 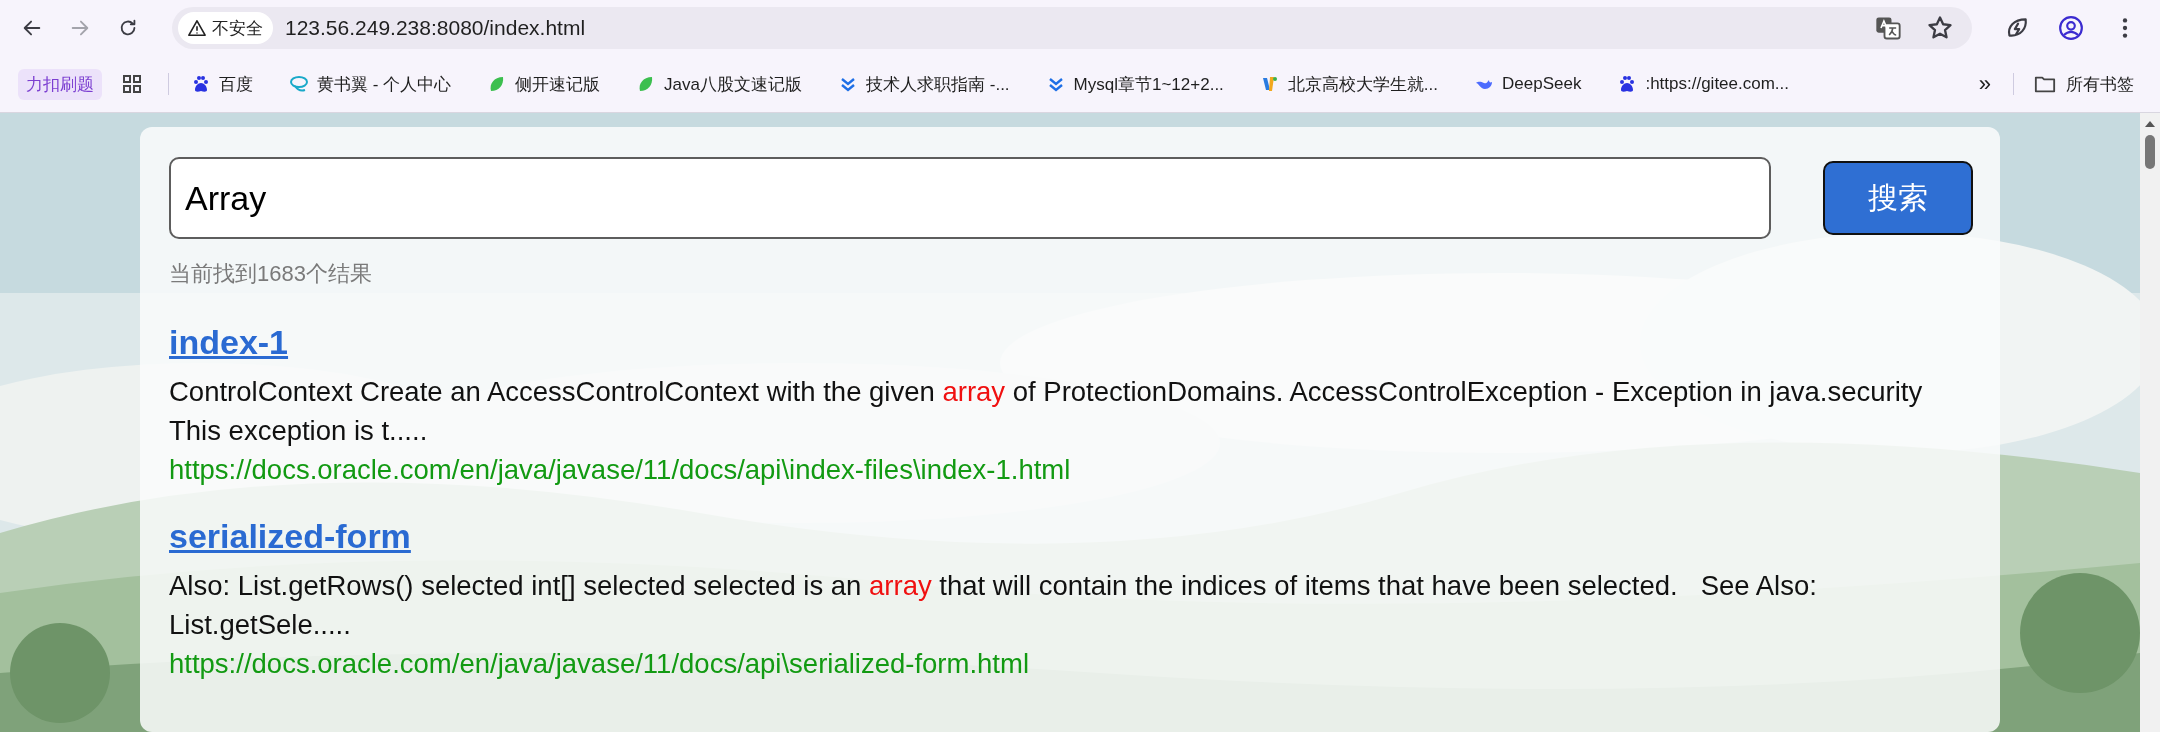 What do you see at coordinates (2045, 84) in the screenshot?
I see `folder-icon` at bounding box center [2045, 84].